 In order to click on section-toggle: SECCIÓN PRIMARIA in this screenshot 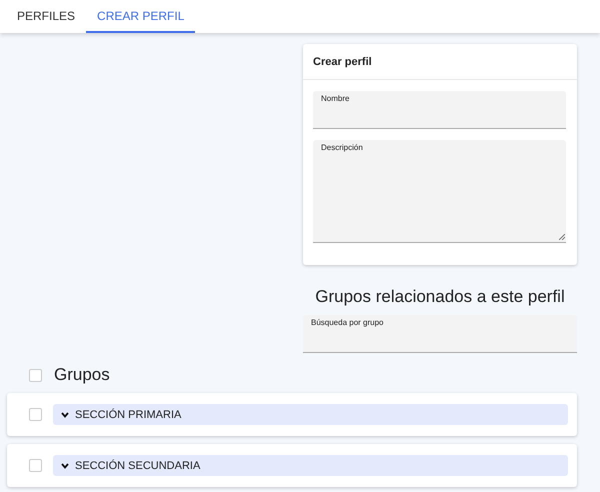, I will do `click(310, 414)`.